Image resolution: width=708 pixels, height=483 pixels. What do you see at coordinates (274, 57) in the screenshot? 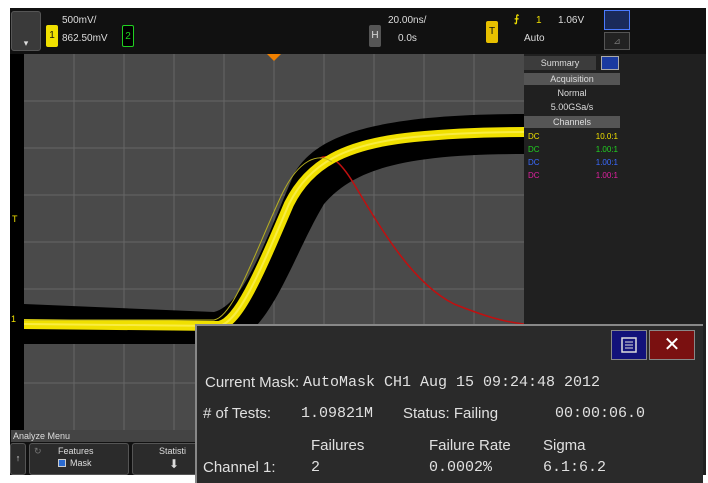
I see `trigger-position-marker` at bounding box center [274, 57].